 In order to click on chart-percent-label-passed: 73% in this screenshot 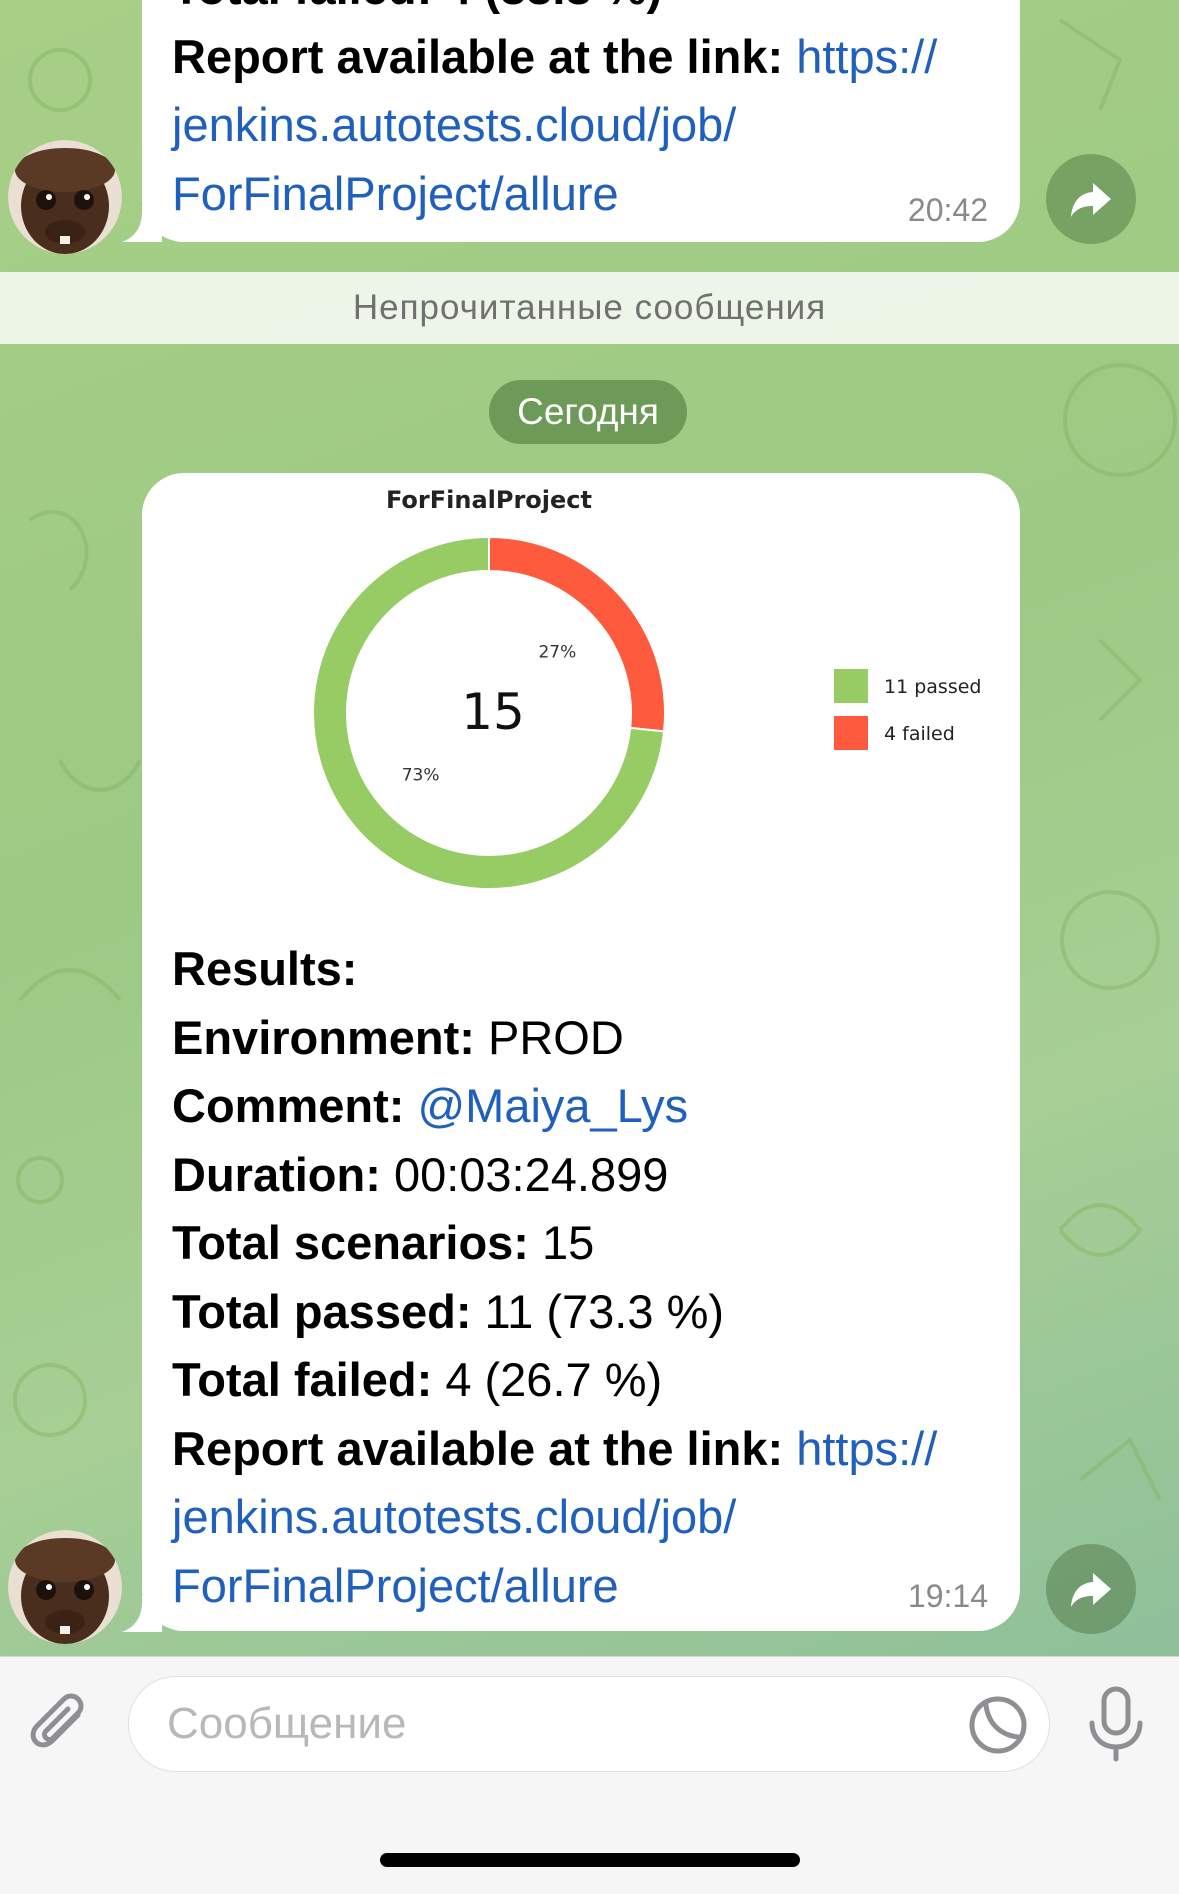, I will do `click(421, 776)`.